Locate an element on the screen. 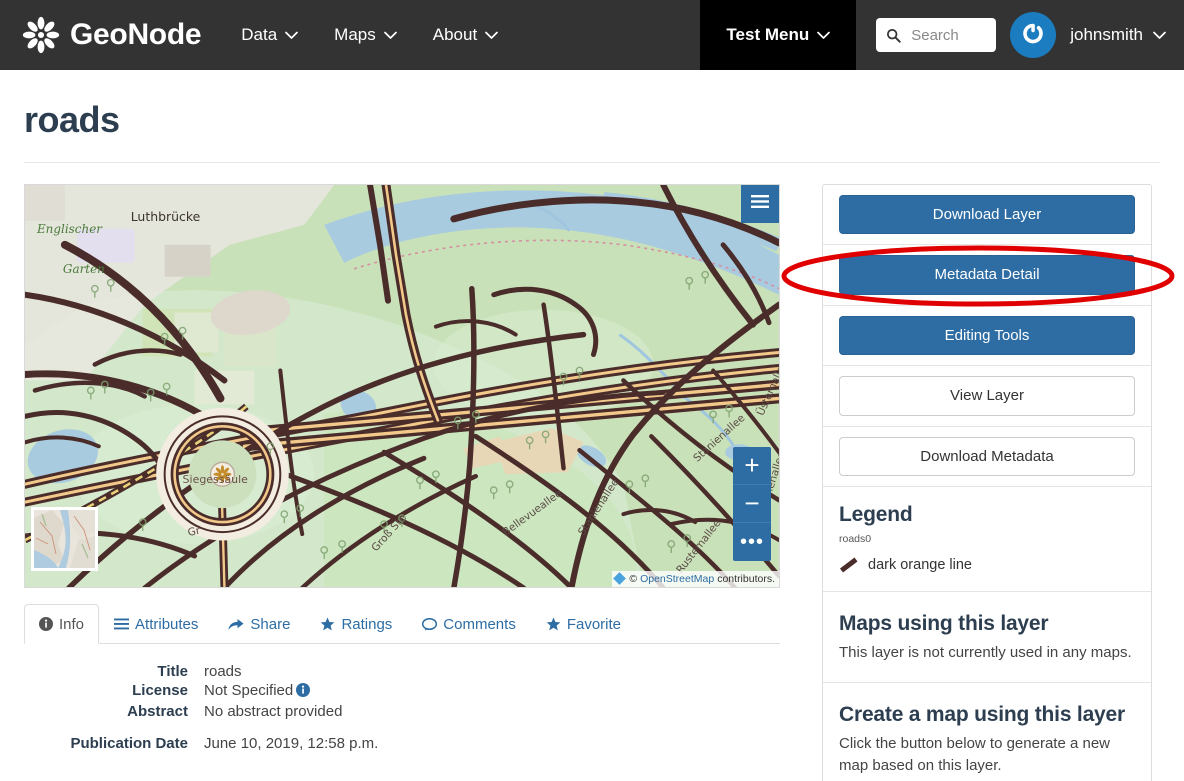 The image size is (1184, 781). tab-share: Share is located at coordinates (259, 624).